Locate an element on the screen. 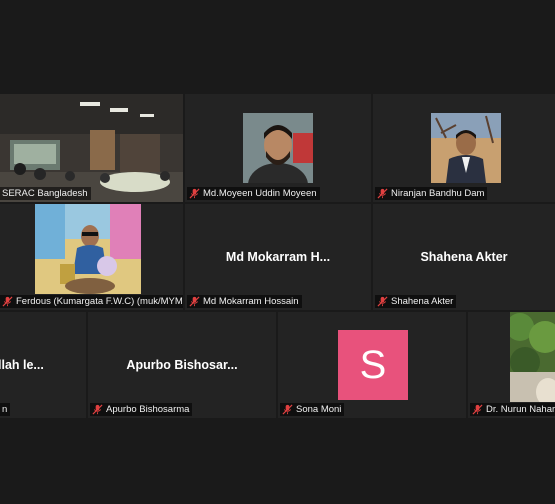  video-tile-ullah: llah le... n is located at coordinates (43, 365).